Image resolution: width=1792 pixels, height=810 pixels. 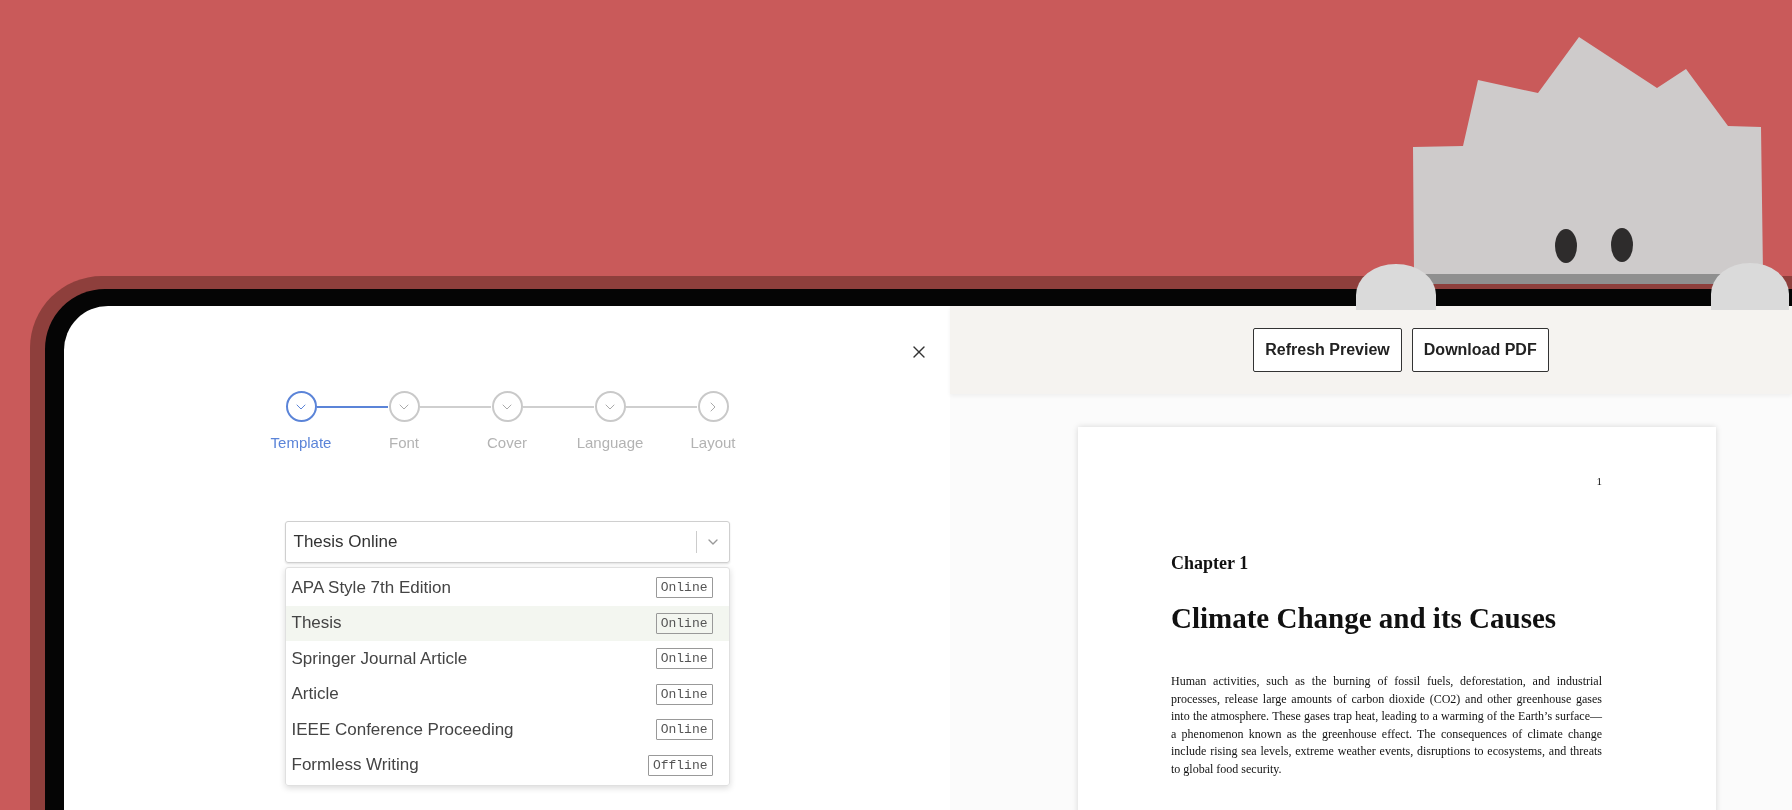 I want to click on step-label: Template, so click(x=301, y=442).